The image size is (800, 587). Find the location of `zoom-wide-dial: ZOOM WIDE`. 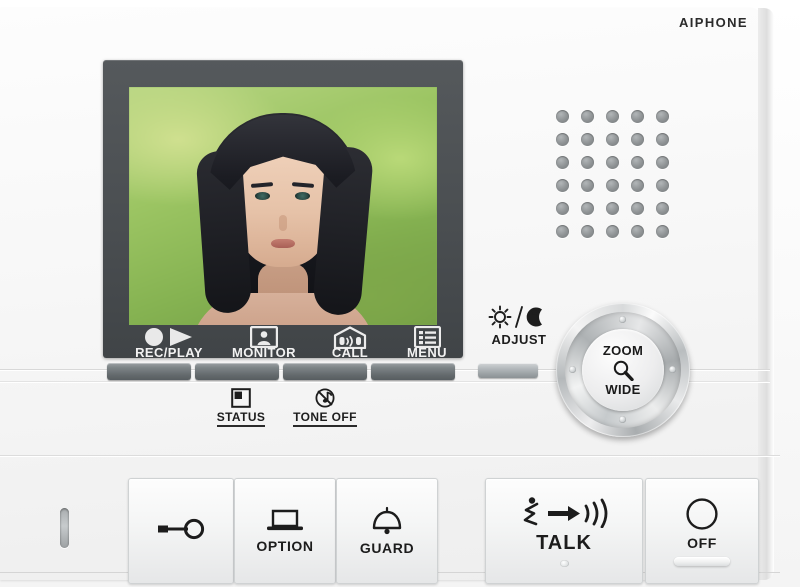

zoom-wide-dial: ZOOM WIDE is located at coordinates (623, 370).